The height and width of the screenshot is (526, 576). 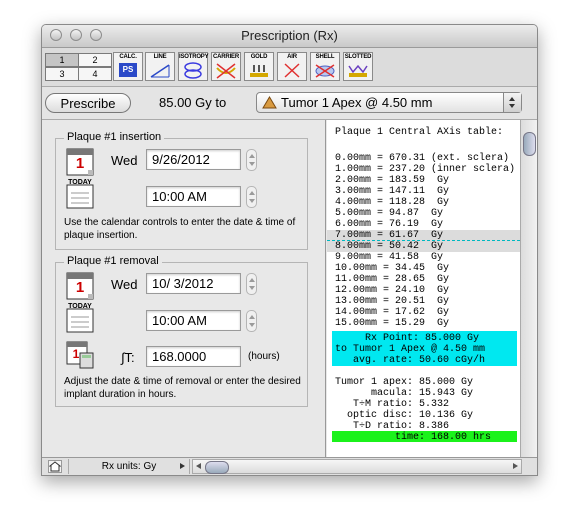 What do you see at coordinates (404, 393) in the screenshot?
I see `summary-line: macula: 15.943 Gy` at bounding box center [404, 393].